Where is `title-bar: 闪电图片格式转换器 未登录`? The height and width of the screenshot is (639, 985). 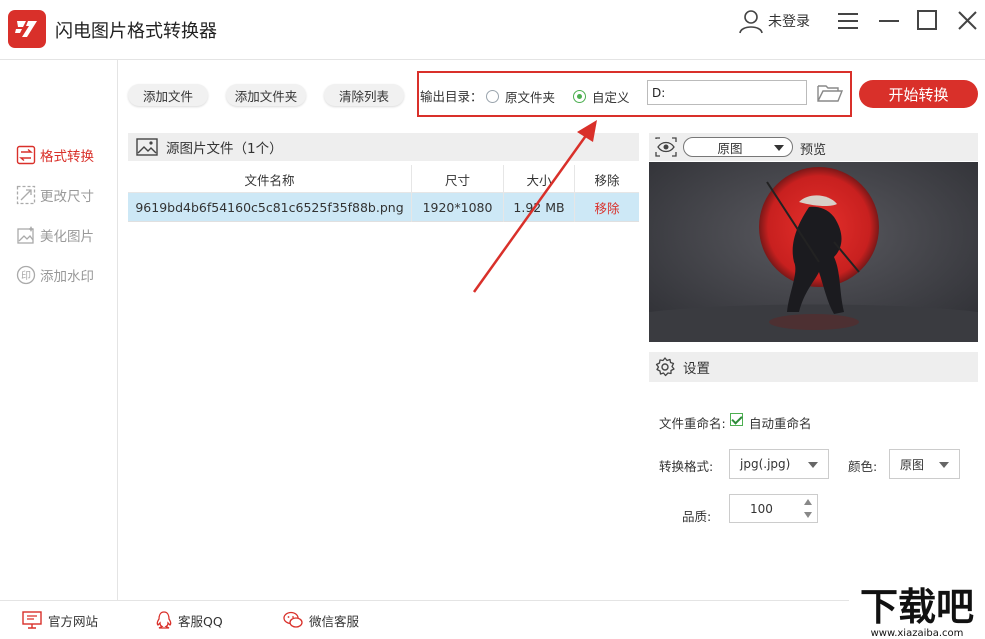 title-bar: 闪电图片格式转换器 未登录 is located at coordinates (492, 30).